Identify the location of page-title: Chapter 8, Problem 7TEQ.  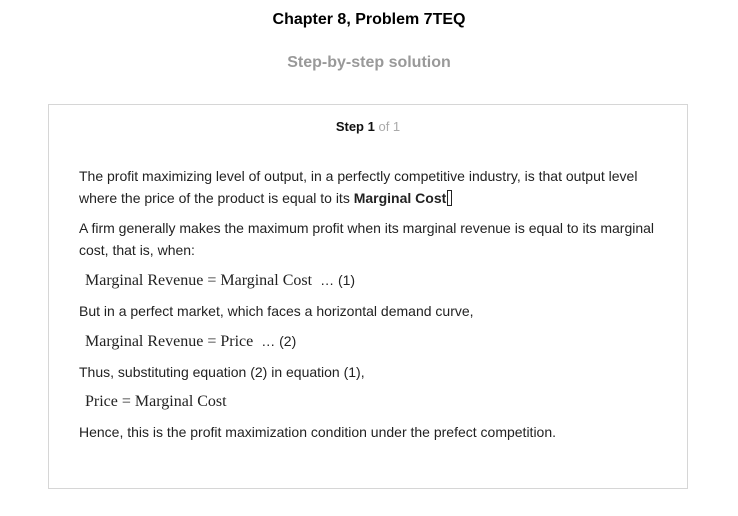
(369, 19).